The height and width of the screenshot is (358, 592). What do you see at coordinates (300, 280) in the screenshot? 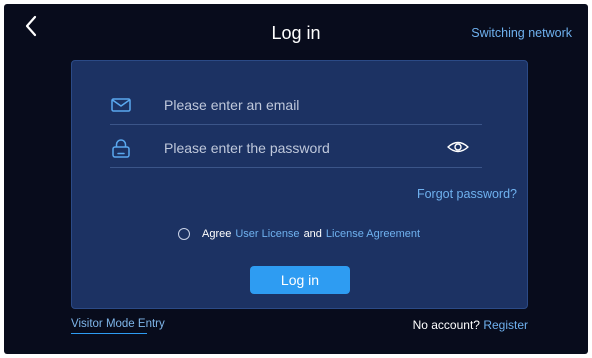
I see `login-button: Log in` at bounding box center [300, 280].